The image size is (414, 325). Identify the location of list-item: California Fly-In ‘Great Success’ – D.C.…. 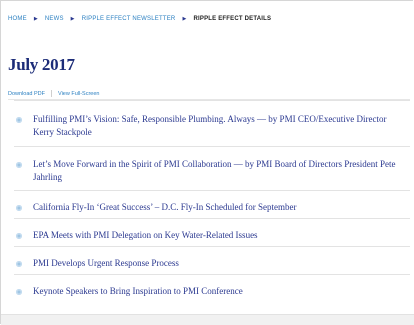
(212, 204).